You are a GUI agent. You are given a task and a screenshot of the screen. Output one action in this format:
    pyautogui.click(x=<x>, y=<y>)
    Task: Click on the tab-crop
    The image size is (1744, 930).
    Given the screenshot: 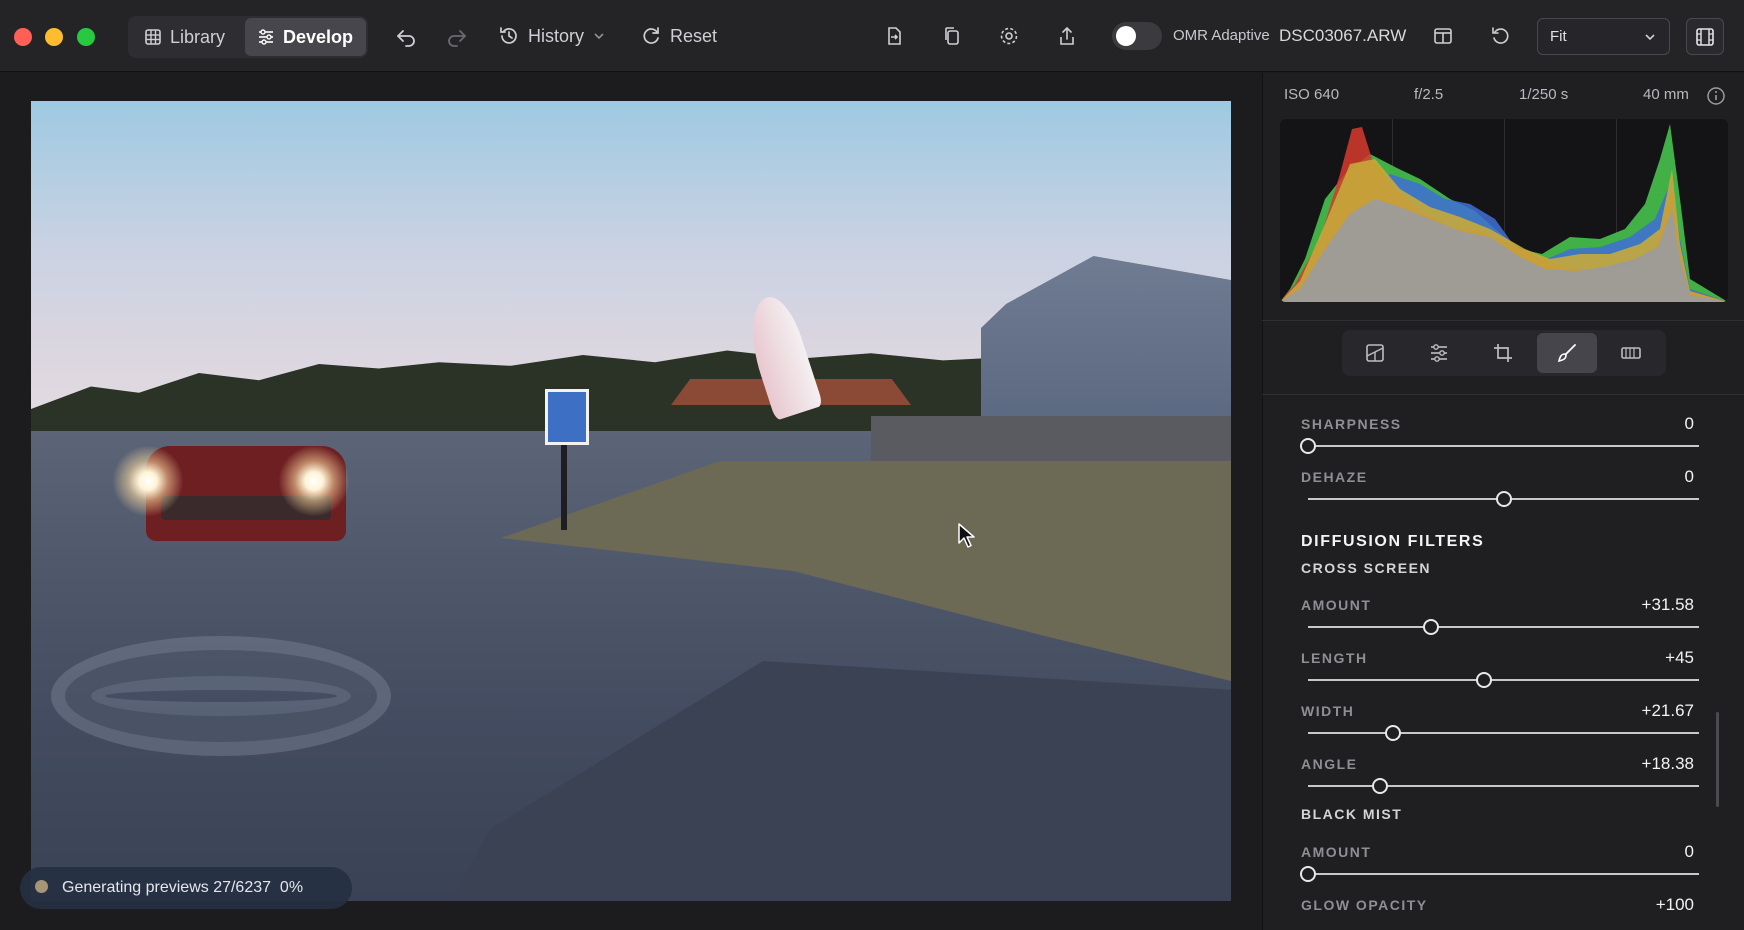 What is the action you would take?
    pyautogui.click(x=1503, y=353)
    